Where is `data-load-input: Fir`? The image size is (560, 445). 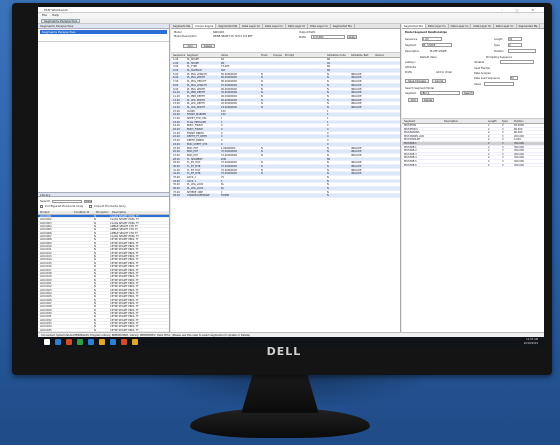 data-load-input: Fir is located at coordinates (514, 78).